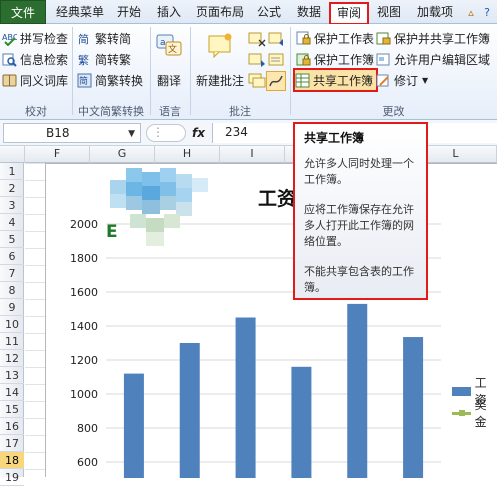 The width and height of the screenshot is (497, 486). Describe the element at coordinates (104, 59) in the screenshot. I see `simplified-to-traditional-button: 繁 简转繁` at that location.